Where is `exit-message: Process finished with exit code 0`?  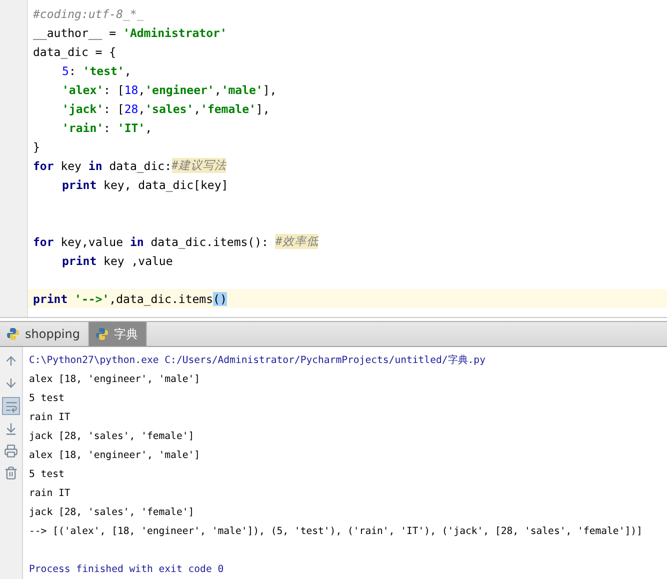 exit-message: Process finished with exit code 0 is located at coordinates (127, 570).